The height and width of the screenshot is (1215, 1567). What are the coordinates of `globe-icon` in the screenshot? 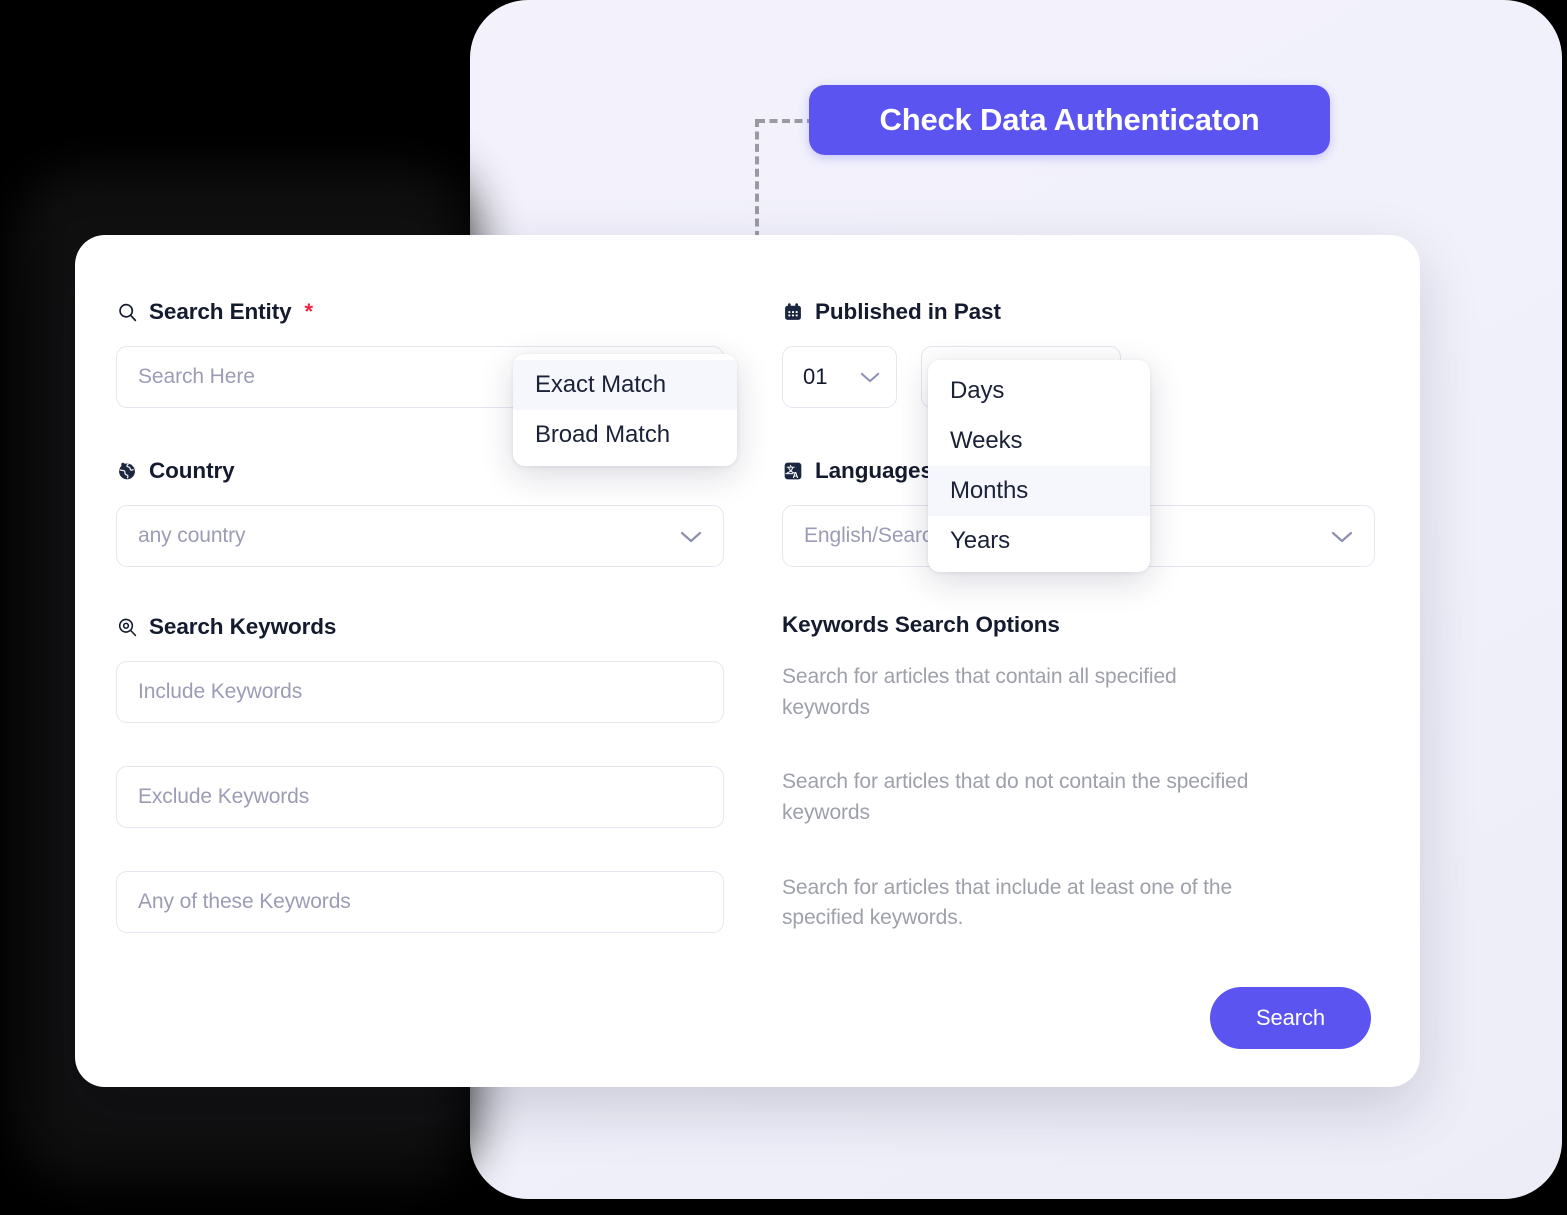 It's located at (127, 471).